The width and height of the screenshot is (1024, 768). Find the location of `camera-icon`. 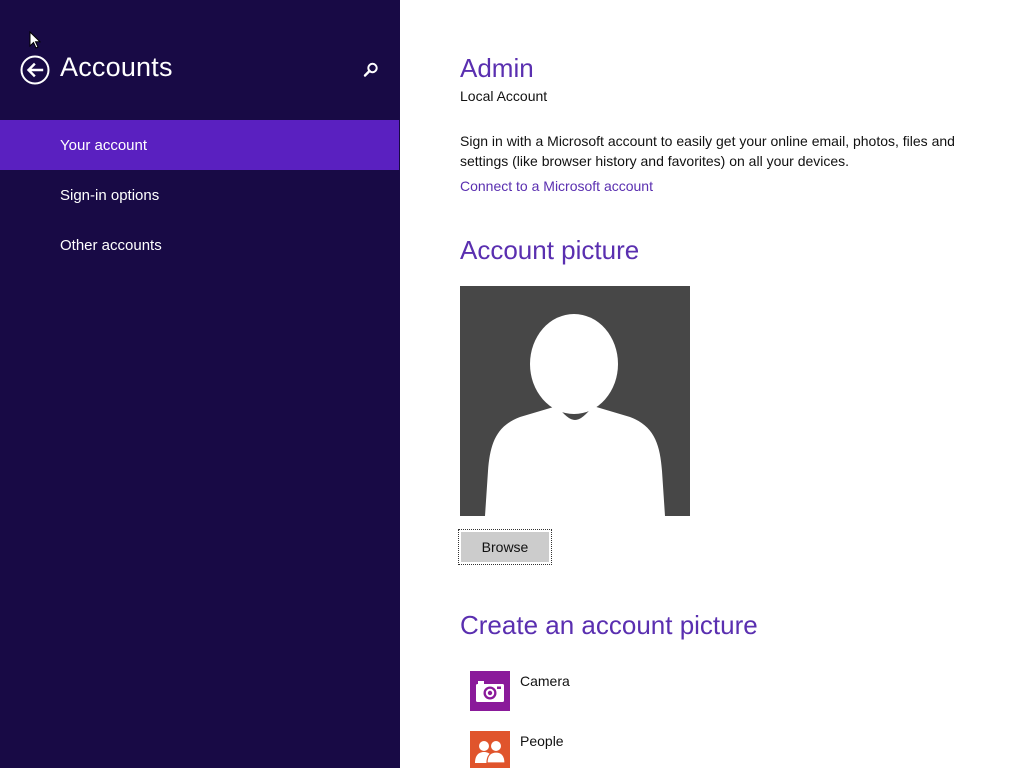

camera-icon is located at coordinates (490, 691).